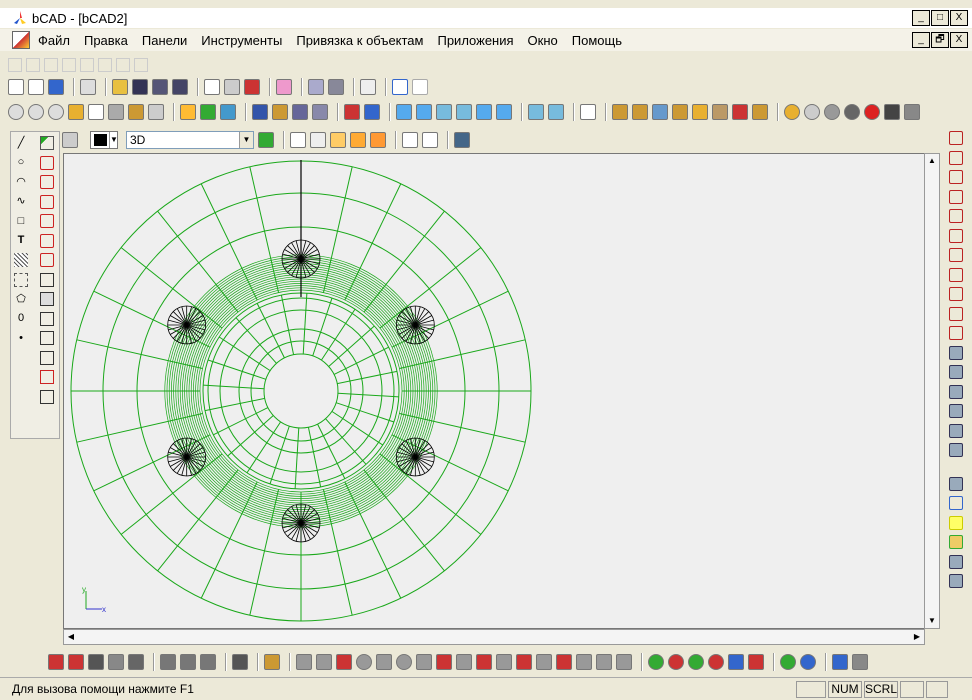 Image resolution: width=972 pixels, height=700 pixels. I want to click on snap-perpendicular-icon, so click(956, 274).